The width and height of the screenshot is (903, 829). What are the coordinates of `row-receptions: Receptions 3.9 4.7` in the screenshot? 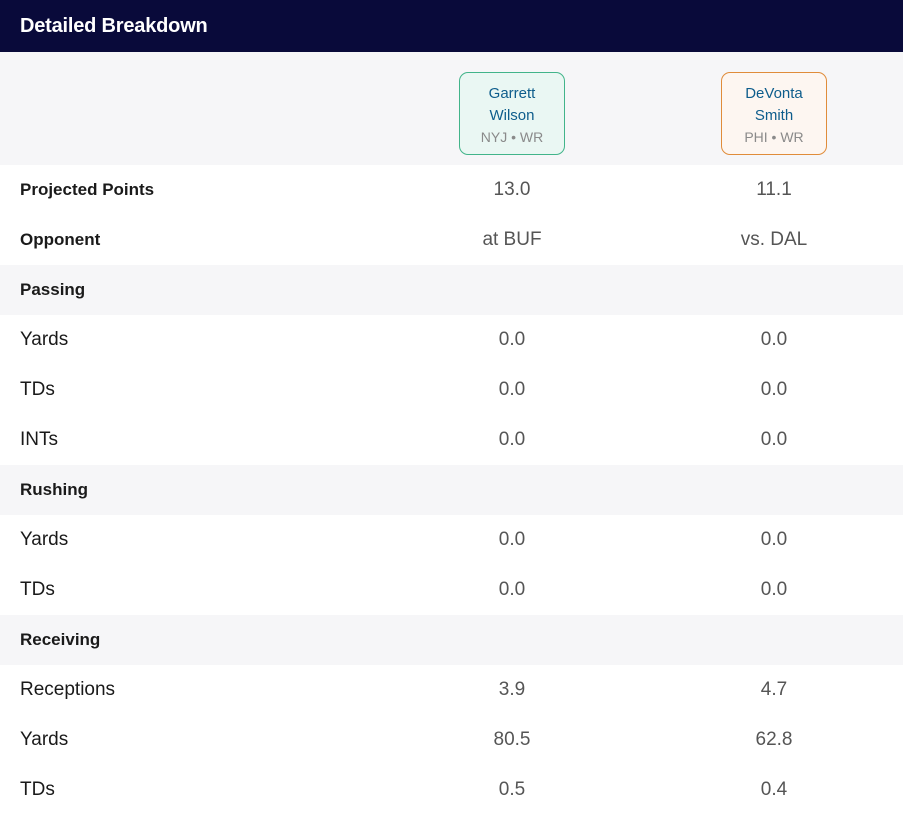 It's located at (451, 690).